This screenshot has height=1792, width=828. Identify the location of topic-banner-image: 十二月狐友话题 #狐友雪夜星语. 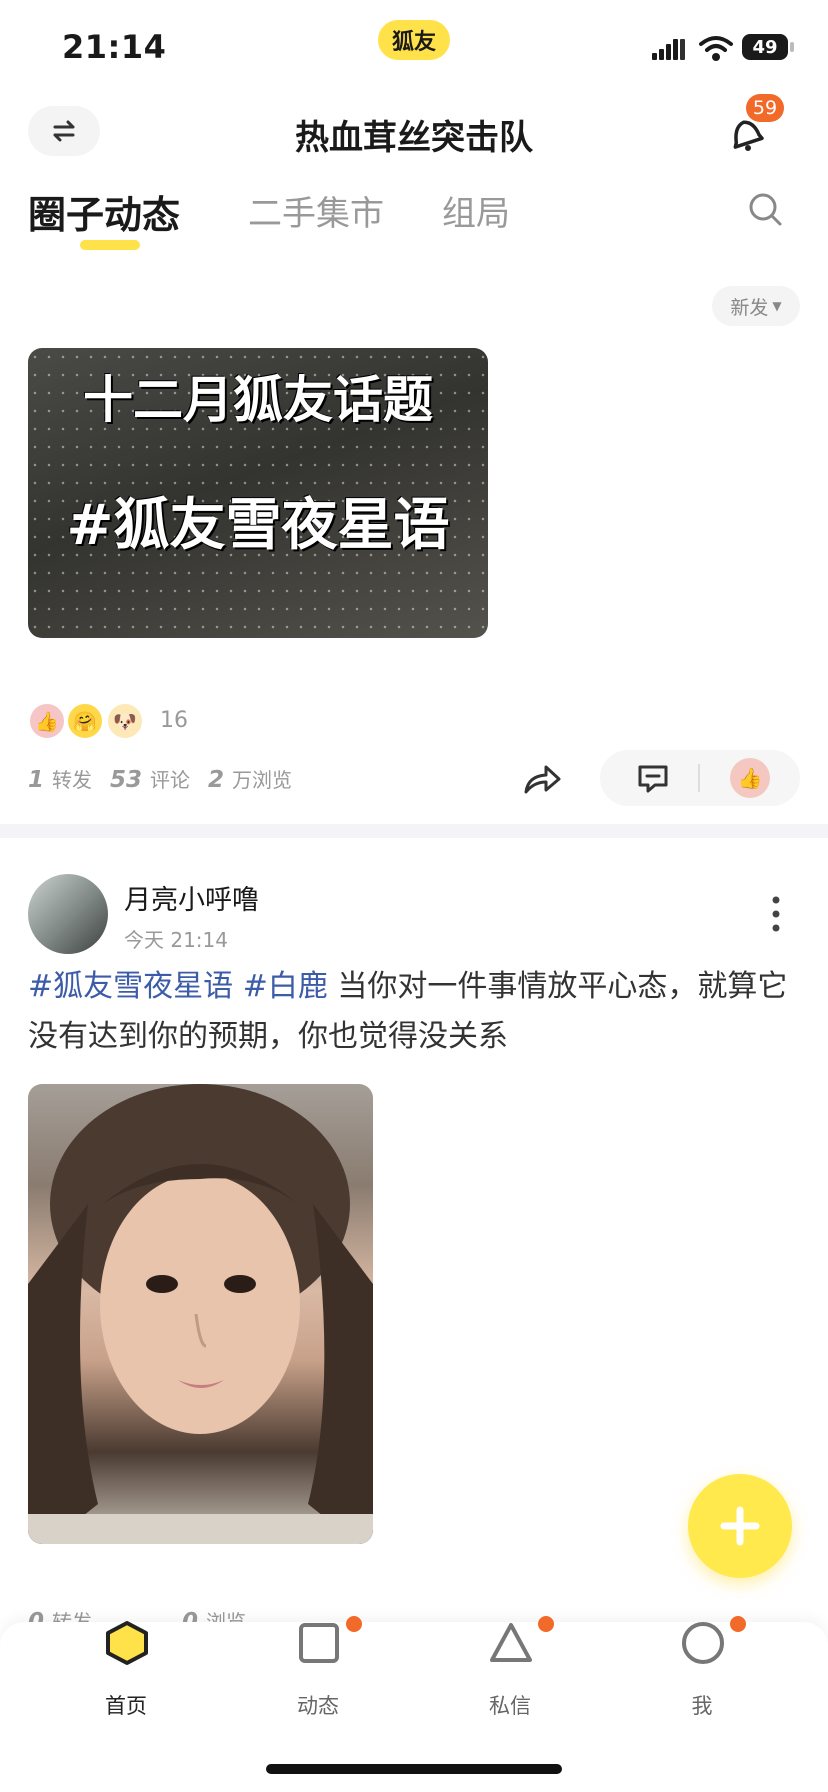
(258, 493).